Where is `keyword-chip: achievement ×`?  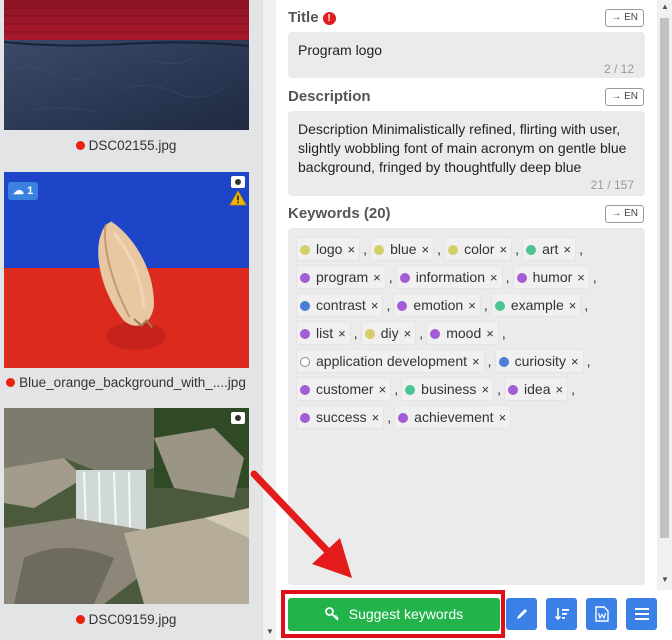 keyword-chip: achievement × is located at coordinates (453, 417).